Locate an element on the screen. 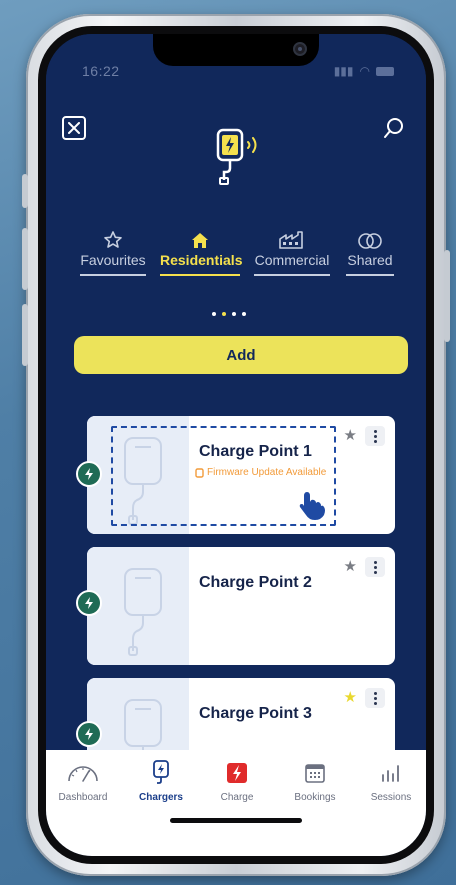 Image resolution: width=456 pixels, height=885 pixels. tap-hand-icon is located at coordinates (308, 501).